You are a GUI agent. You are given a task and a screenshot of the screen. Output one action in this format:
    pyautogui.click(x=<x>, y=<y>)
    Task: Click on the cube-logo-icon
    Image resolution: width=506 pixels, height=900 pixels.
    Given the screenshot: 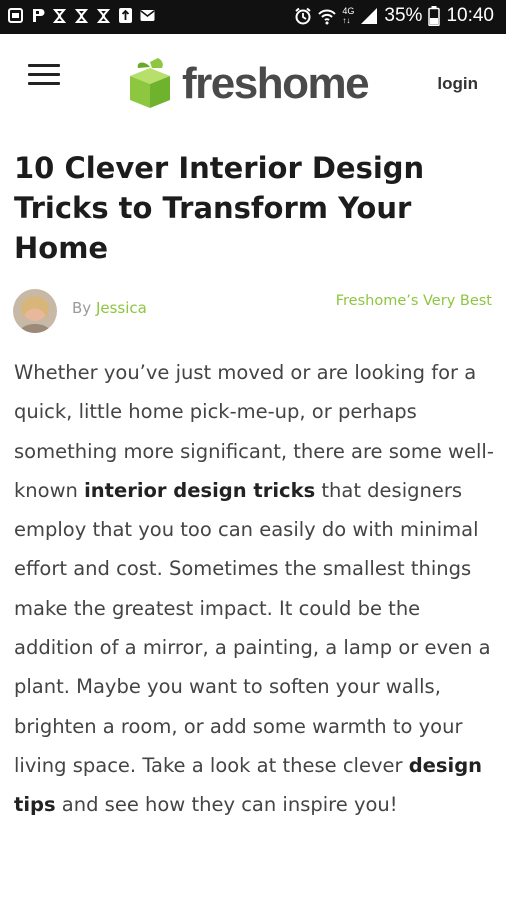 What is the action you would take?
    pyautogui.click(x=150, y=83)
    